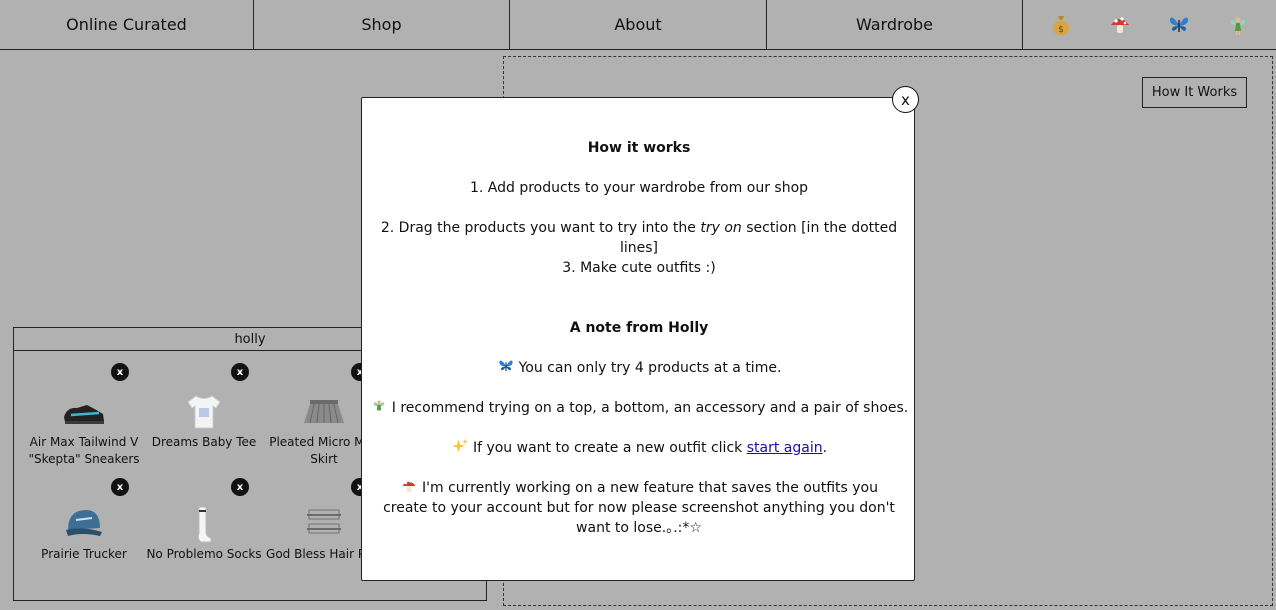 The height and width of the screenshot is (610, 1276). Describe the element at coordinates (1194, 92) in the screenshot. I see `how-it-works-button: How It Works` at that location.